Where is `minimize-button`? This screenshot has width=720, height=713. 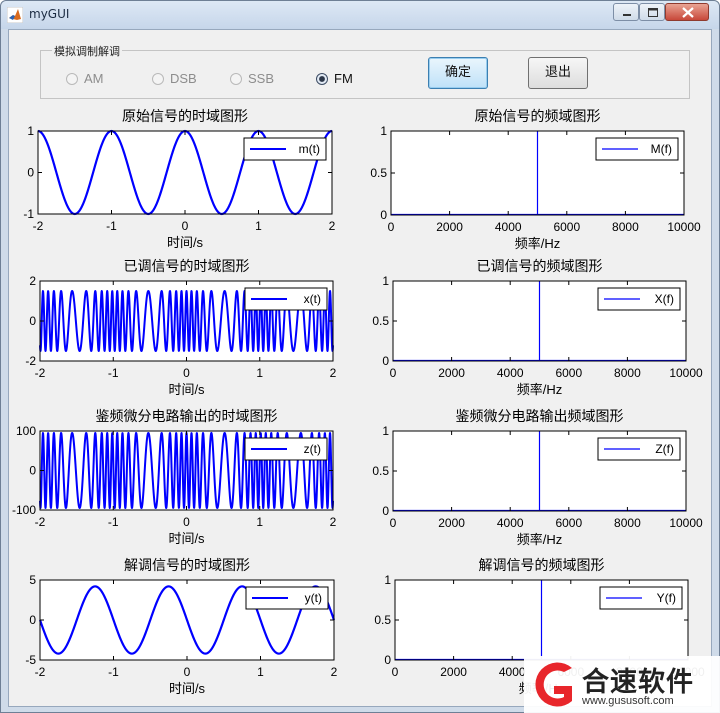 minimize-button is located at coordinates (626, 12).